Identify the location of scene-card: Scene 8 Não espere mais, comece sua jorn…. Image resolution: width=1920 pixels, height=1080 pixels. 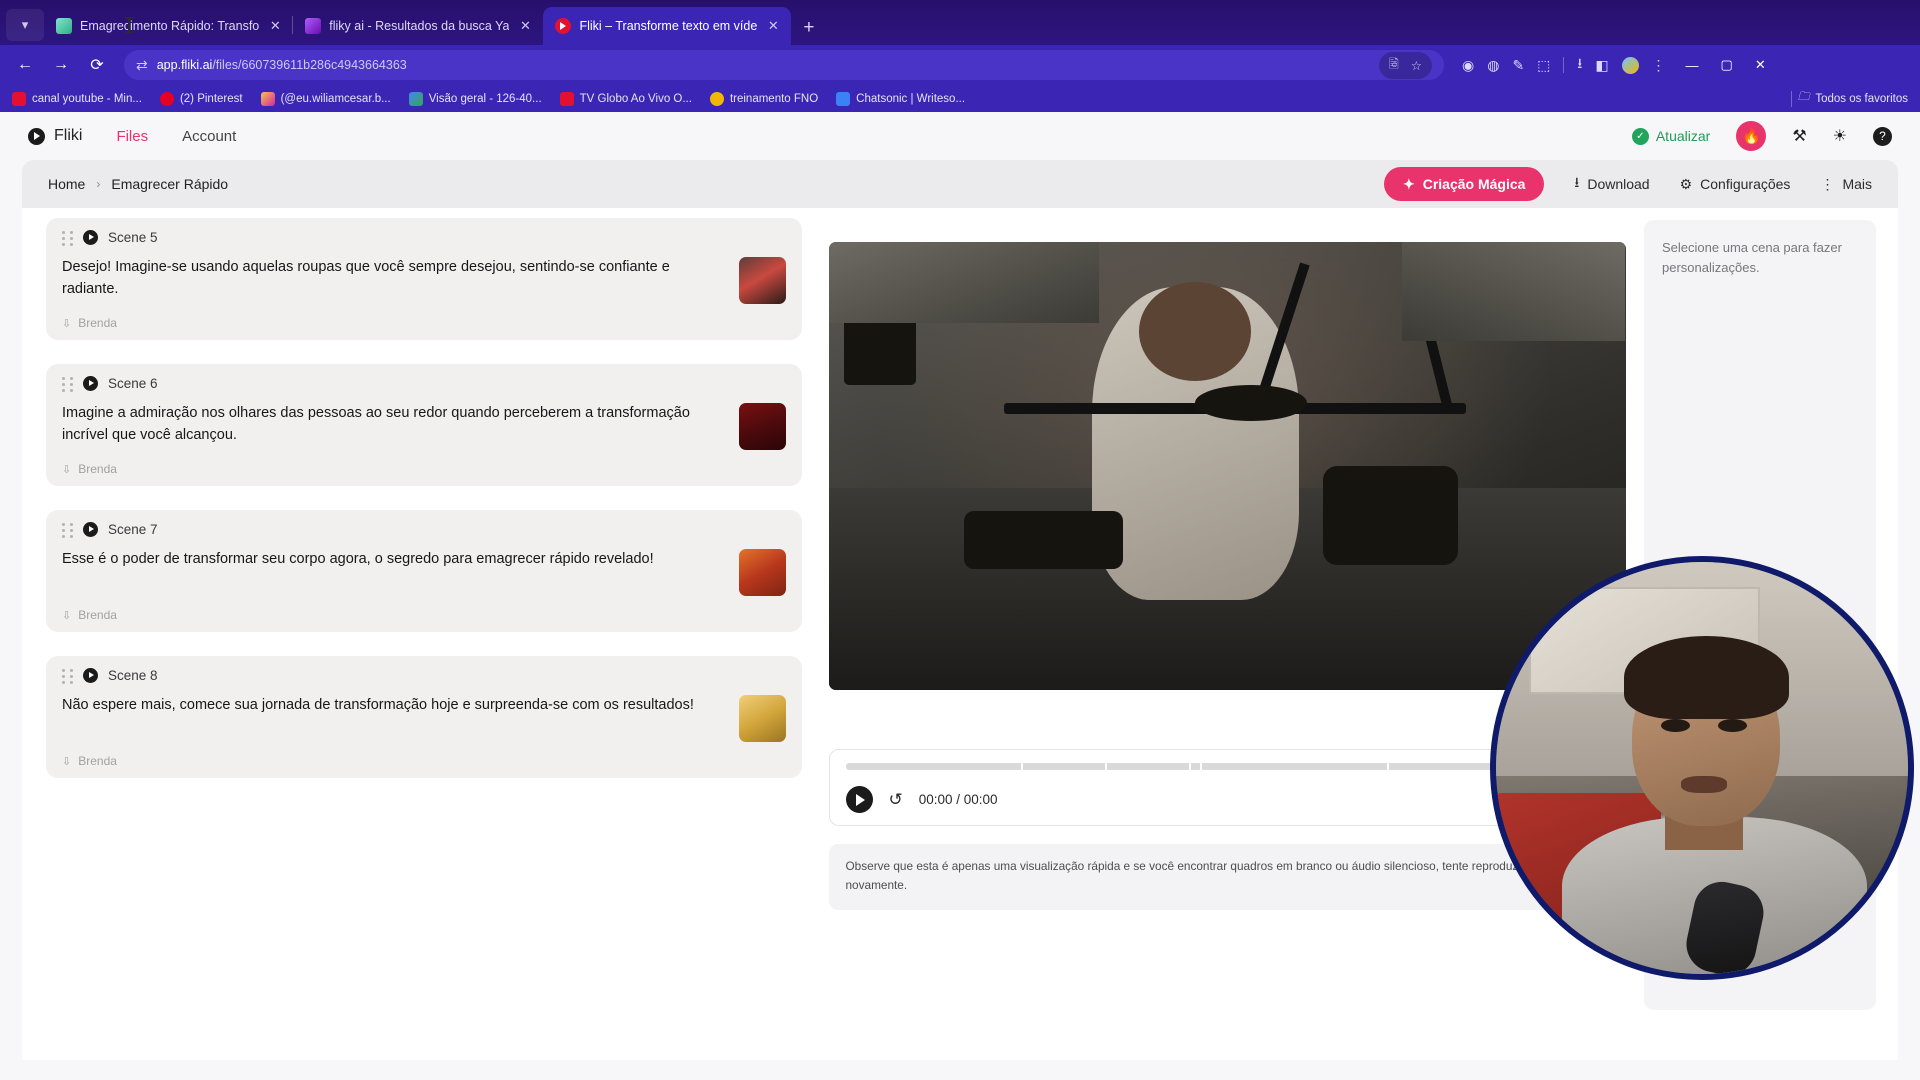
(424, 717).